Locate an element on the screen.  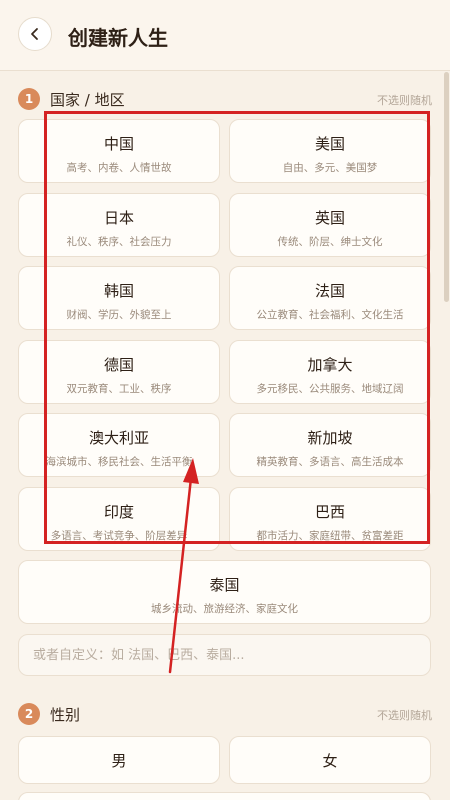
country-desc: 高考、内卷、人情世故 is located at coordinates (119, 168).